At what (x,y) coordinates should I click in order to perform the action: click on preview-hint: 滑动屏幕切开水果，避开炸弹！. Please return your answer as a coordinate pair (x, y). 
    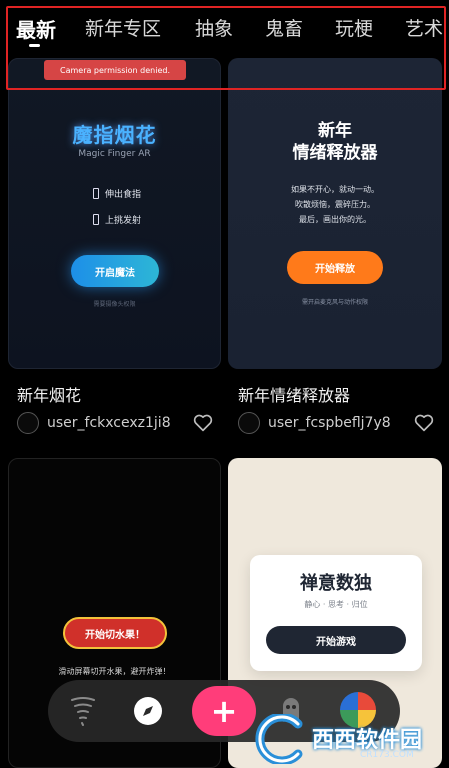
    Looking at the image, I should click on (114, 671).